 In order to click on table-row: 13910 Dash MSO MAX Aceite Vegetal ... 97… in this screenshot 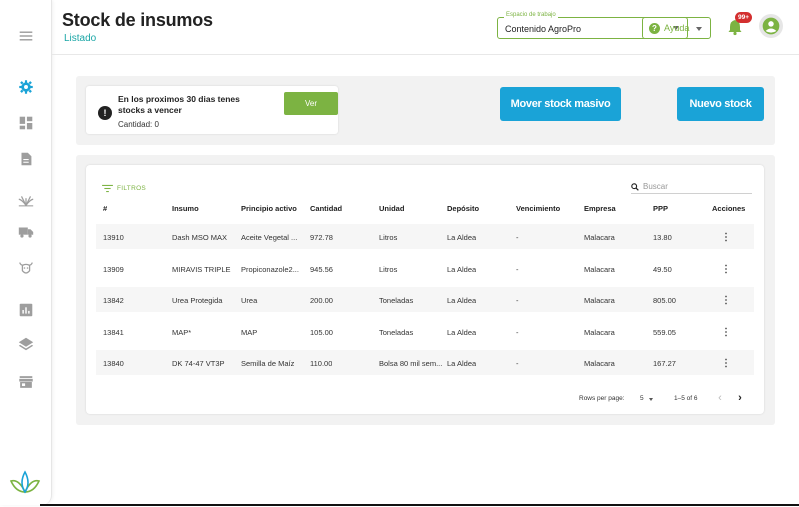, I will do `click(425, 236)`.